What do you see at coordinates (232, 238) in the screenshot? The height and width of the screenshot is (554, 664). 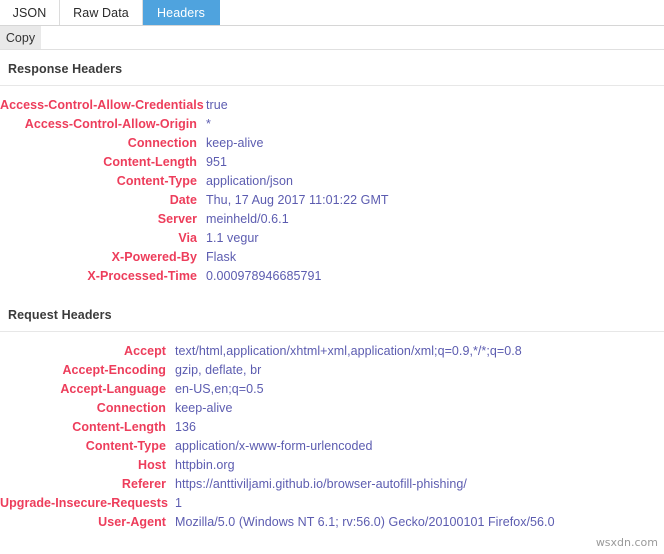 I see `header-value: 1.1 vegur` at bounding box center [232, 238].